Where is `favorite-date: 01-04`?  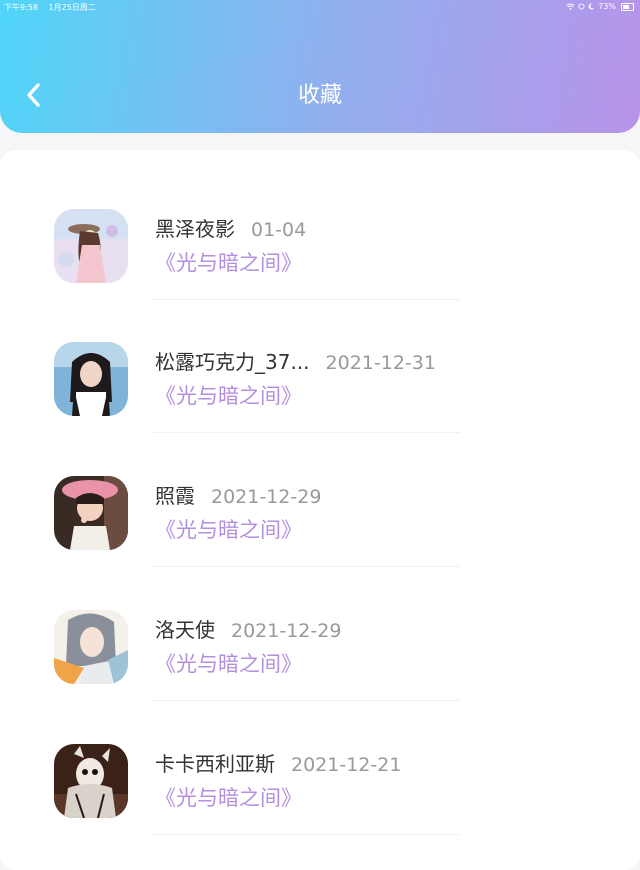 favorite-date: 01-04 is located at coordinates (279, 230).